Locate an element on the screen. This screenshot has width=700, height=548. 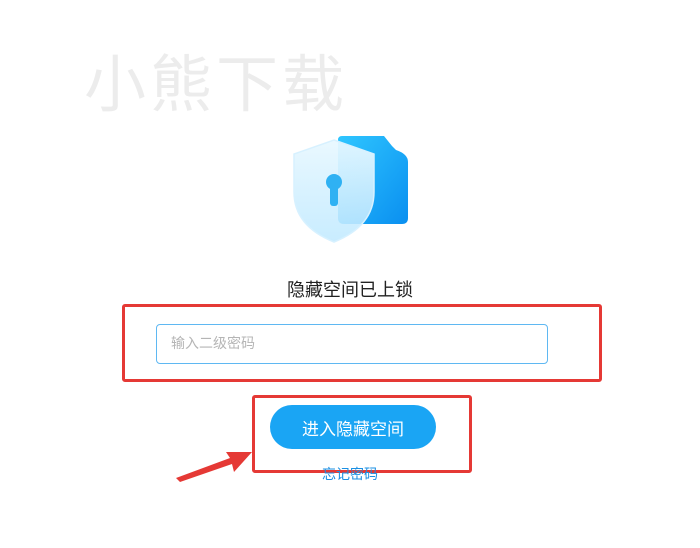
forgot-password-link: 忘记密码 is located at coordinates (350, 474).